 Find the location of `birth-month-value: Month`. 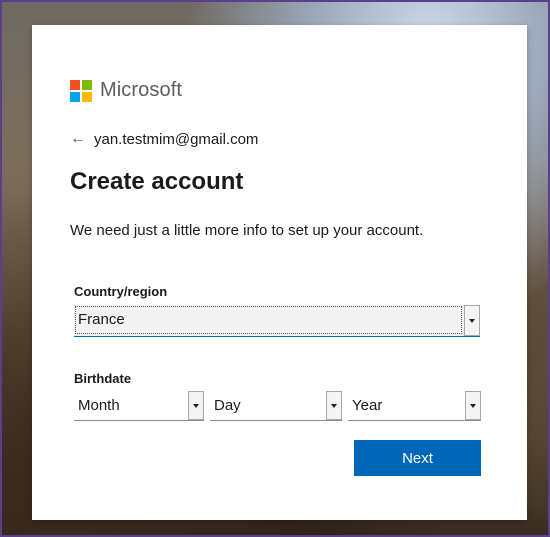

birth-month-value: Month is located at coordinates (99, 405).